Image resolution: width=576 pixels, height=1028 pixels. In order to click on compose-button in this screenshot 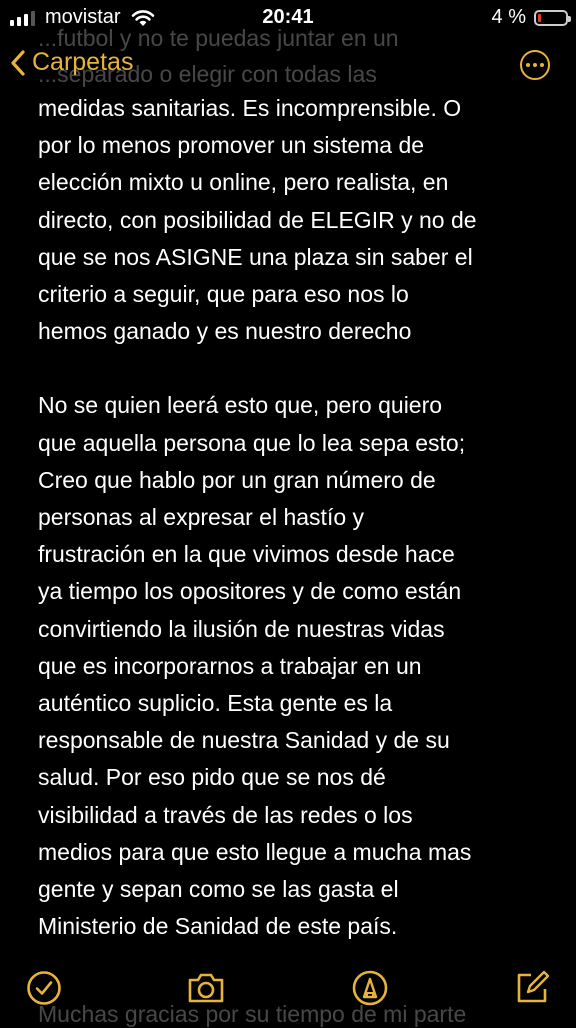, I will do `click(532, 988)`.